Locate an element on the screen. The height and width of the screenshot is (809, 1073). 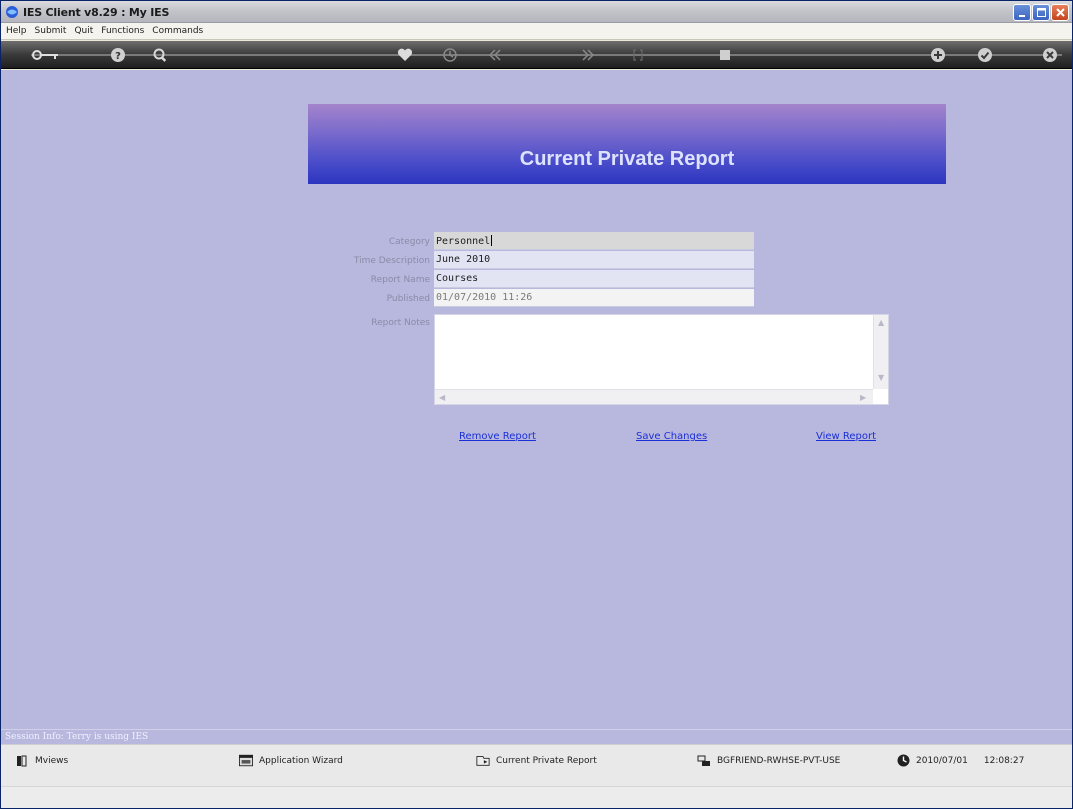
fast-forward-icon is located at coordinates (588, 55).